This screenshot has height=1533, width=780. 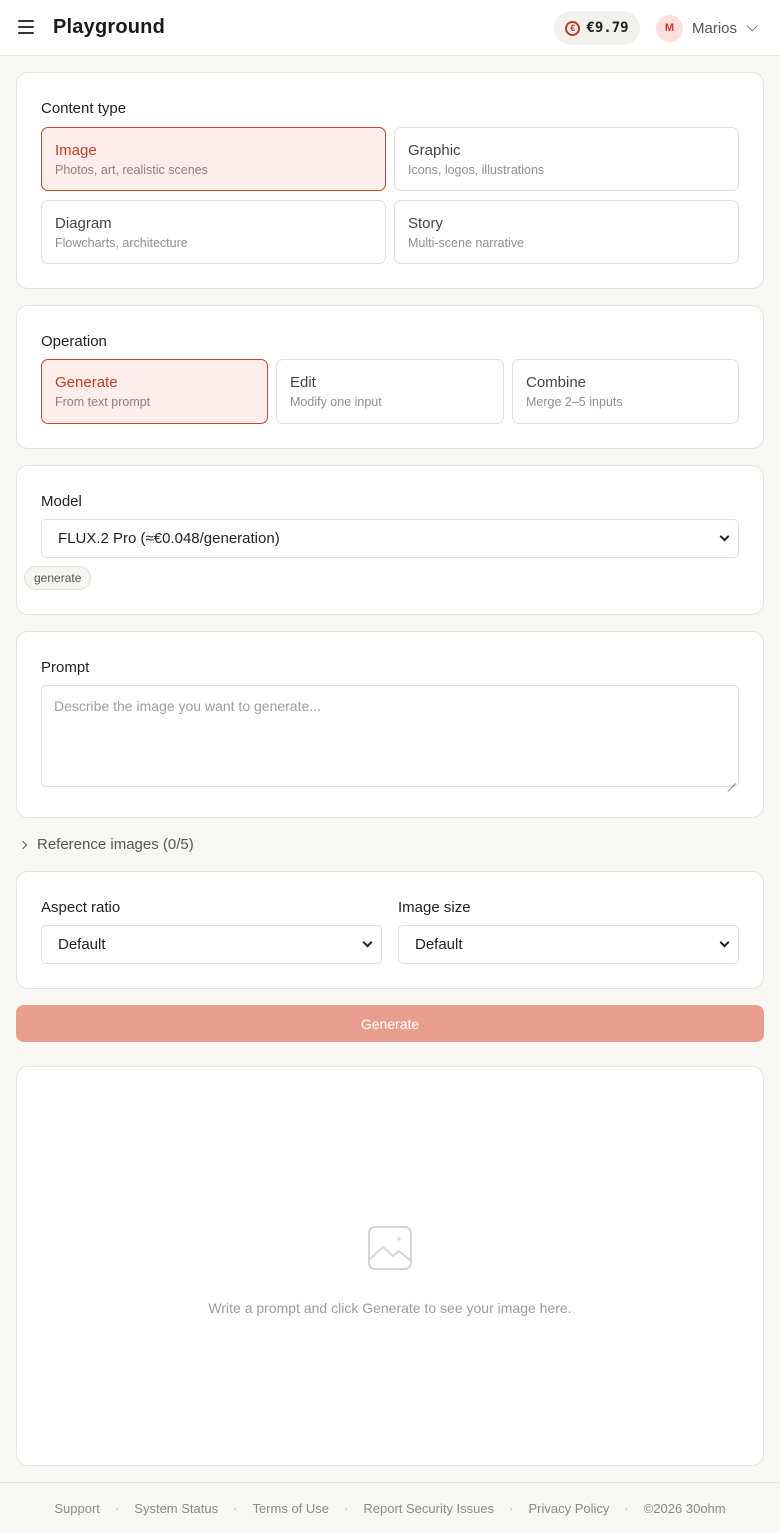 I want to click on model-selected-value: FLUX.2 Pro (≈€0.048/generation), so click(x=169, y=538).